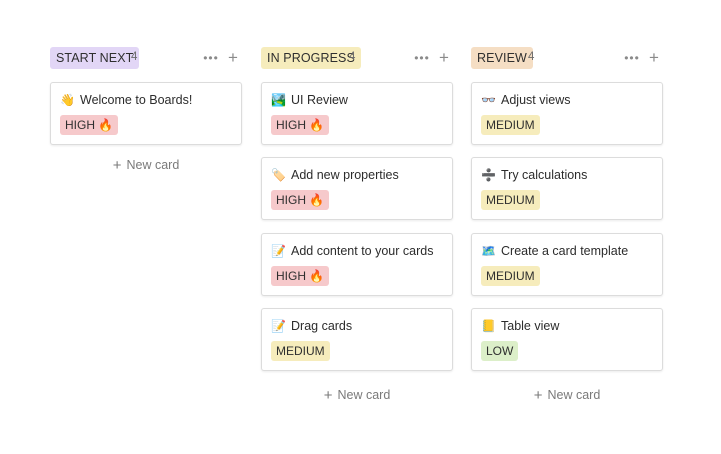 The image size is (721, 454). What do you see at coordinates (488, 251) in the screenshot?
I see `map-icon: 🗺️` at bounding box center [488, 251].